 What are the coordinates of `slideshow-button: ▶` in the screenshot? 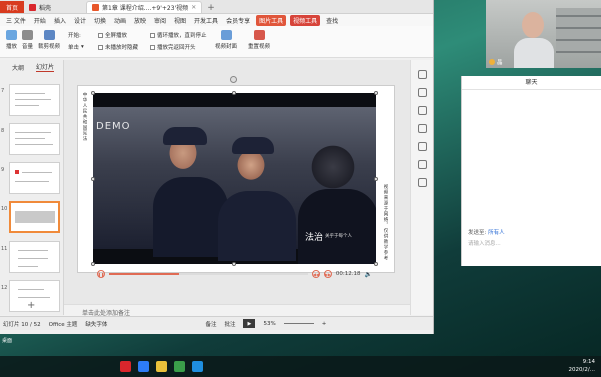 It's located at (249, 323).